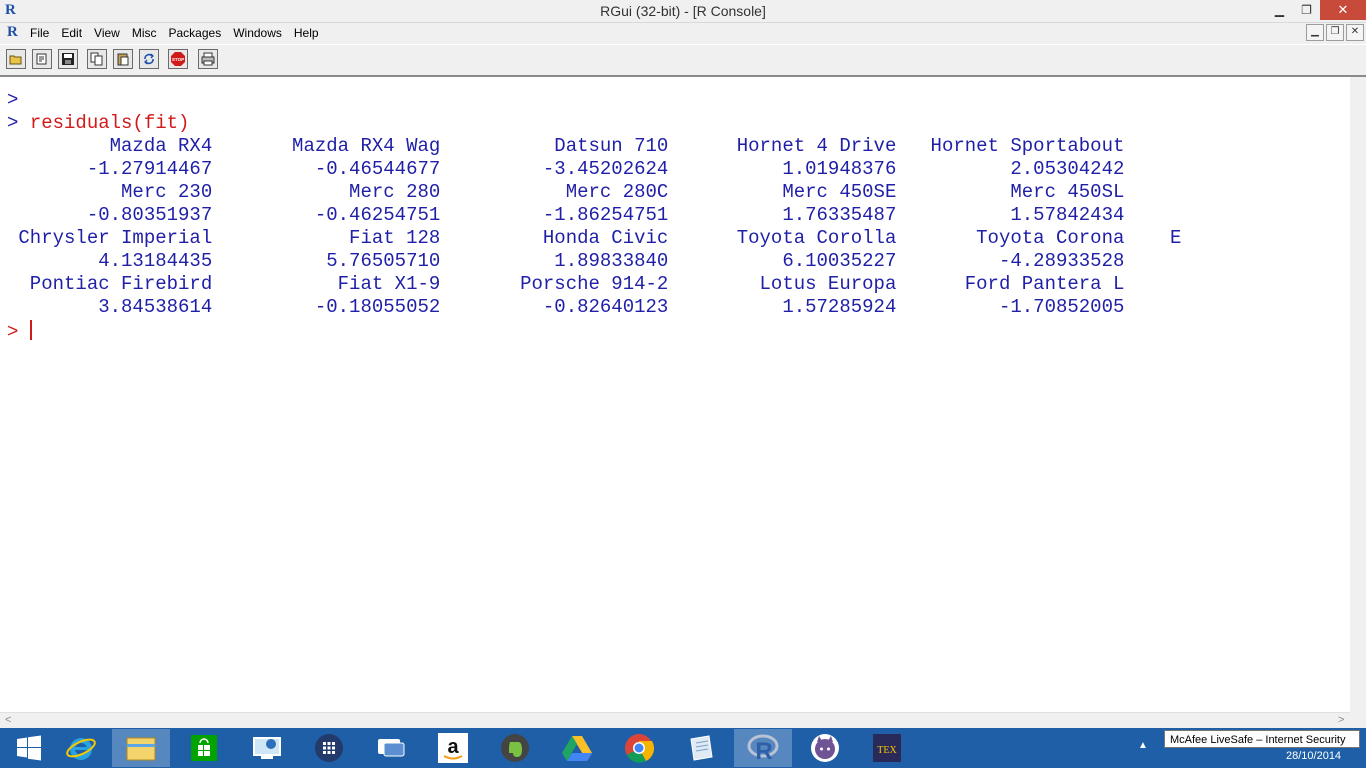 The height and width of the screenshot is (768, 1366). What do you see at coordinates (1143, 745) in the screenshot?
I see `show-hidden-icons-icon: ▲` at bounding box center [1143, 745].